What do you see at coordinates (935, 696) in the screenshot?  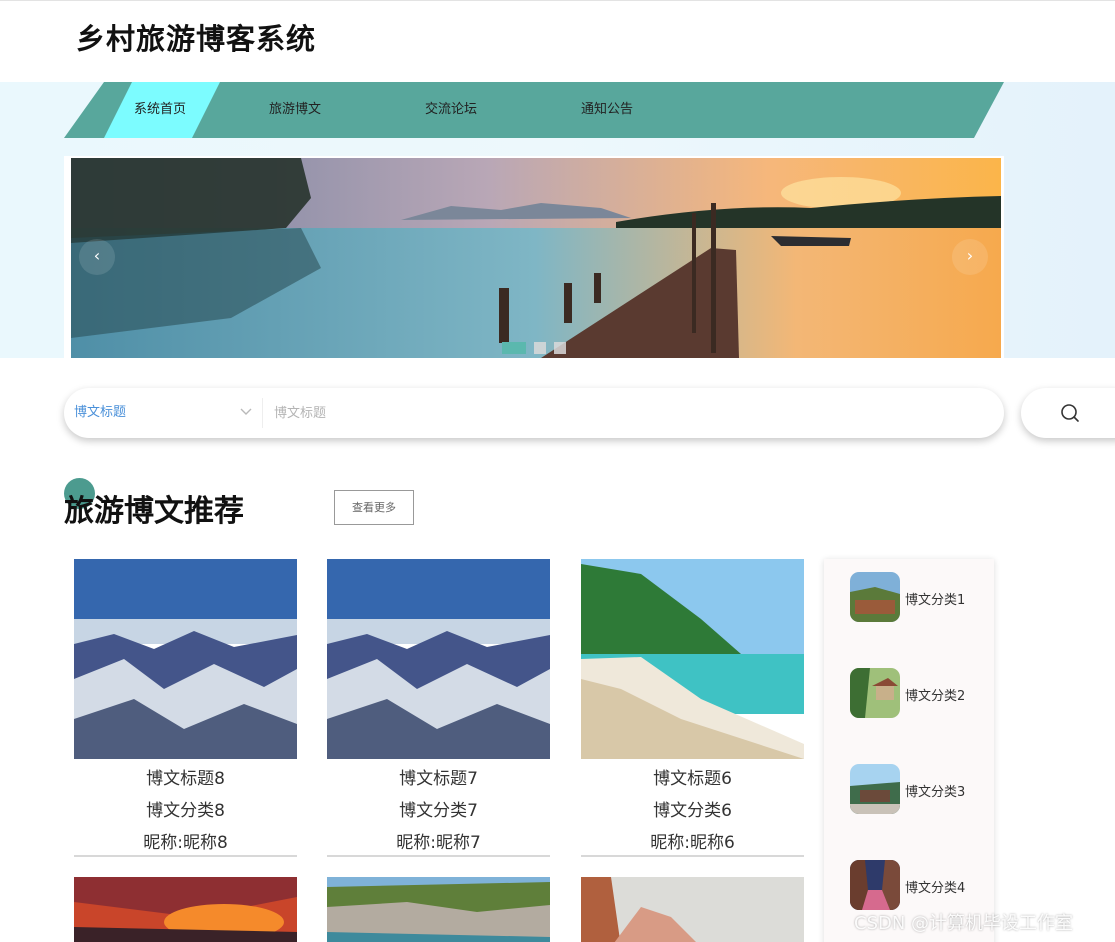 I see `category-label: 博文分类2` at bounding box center [935, 696].